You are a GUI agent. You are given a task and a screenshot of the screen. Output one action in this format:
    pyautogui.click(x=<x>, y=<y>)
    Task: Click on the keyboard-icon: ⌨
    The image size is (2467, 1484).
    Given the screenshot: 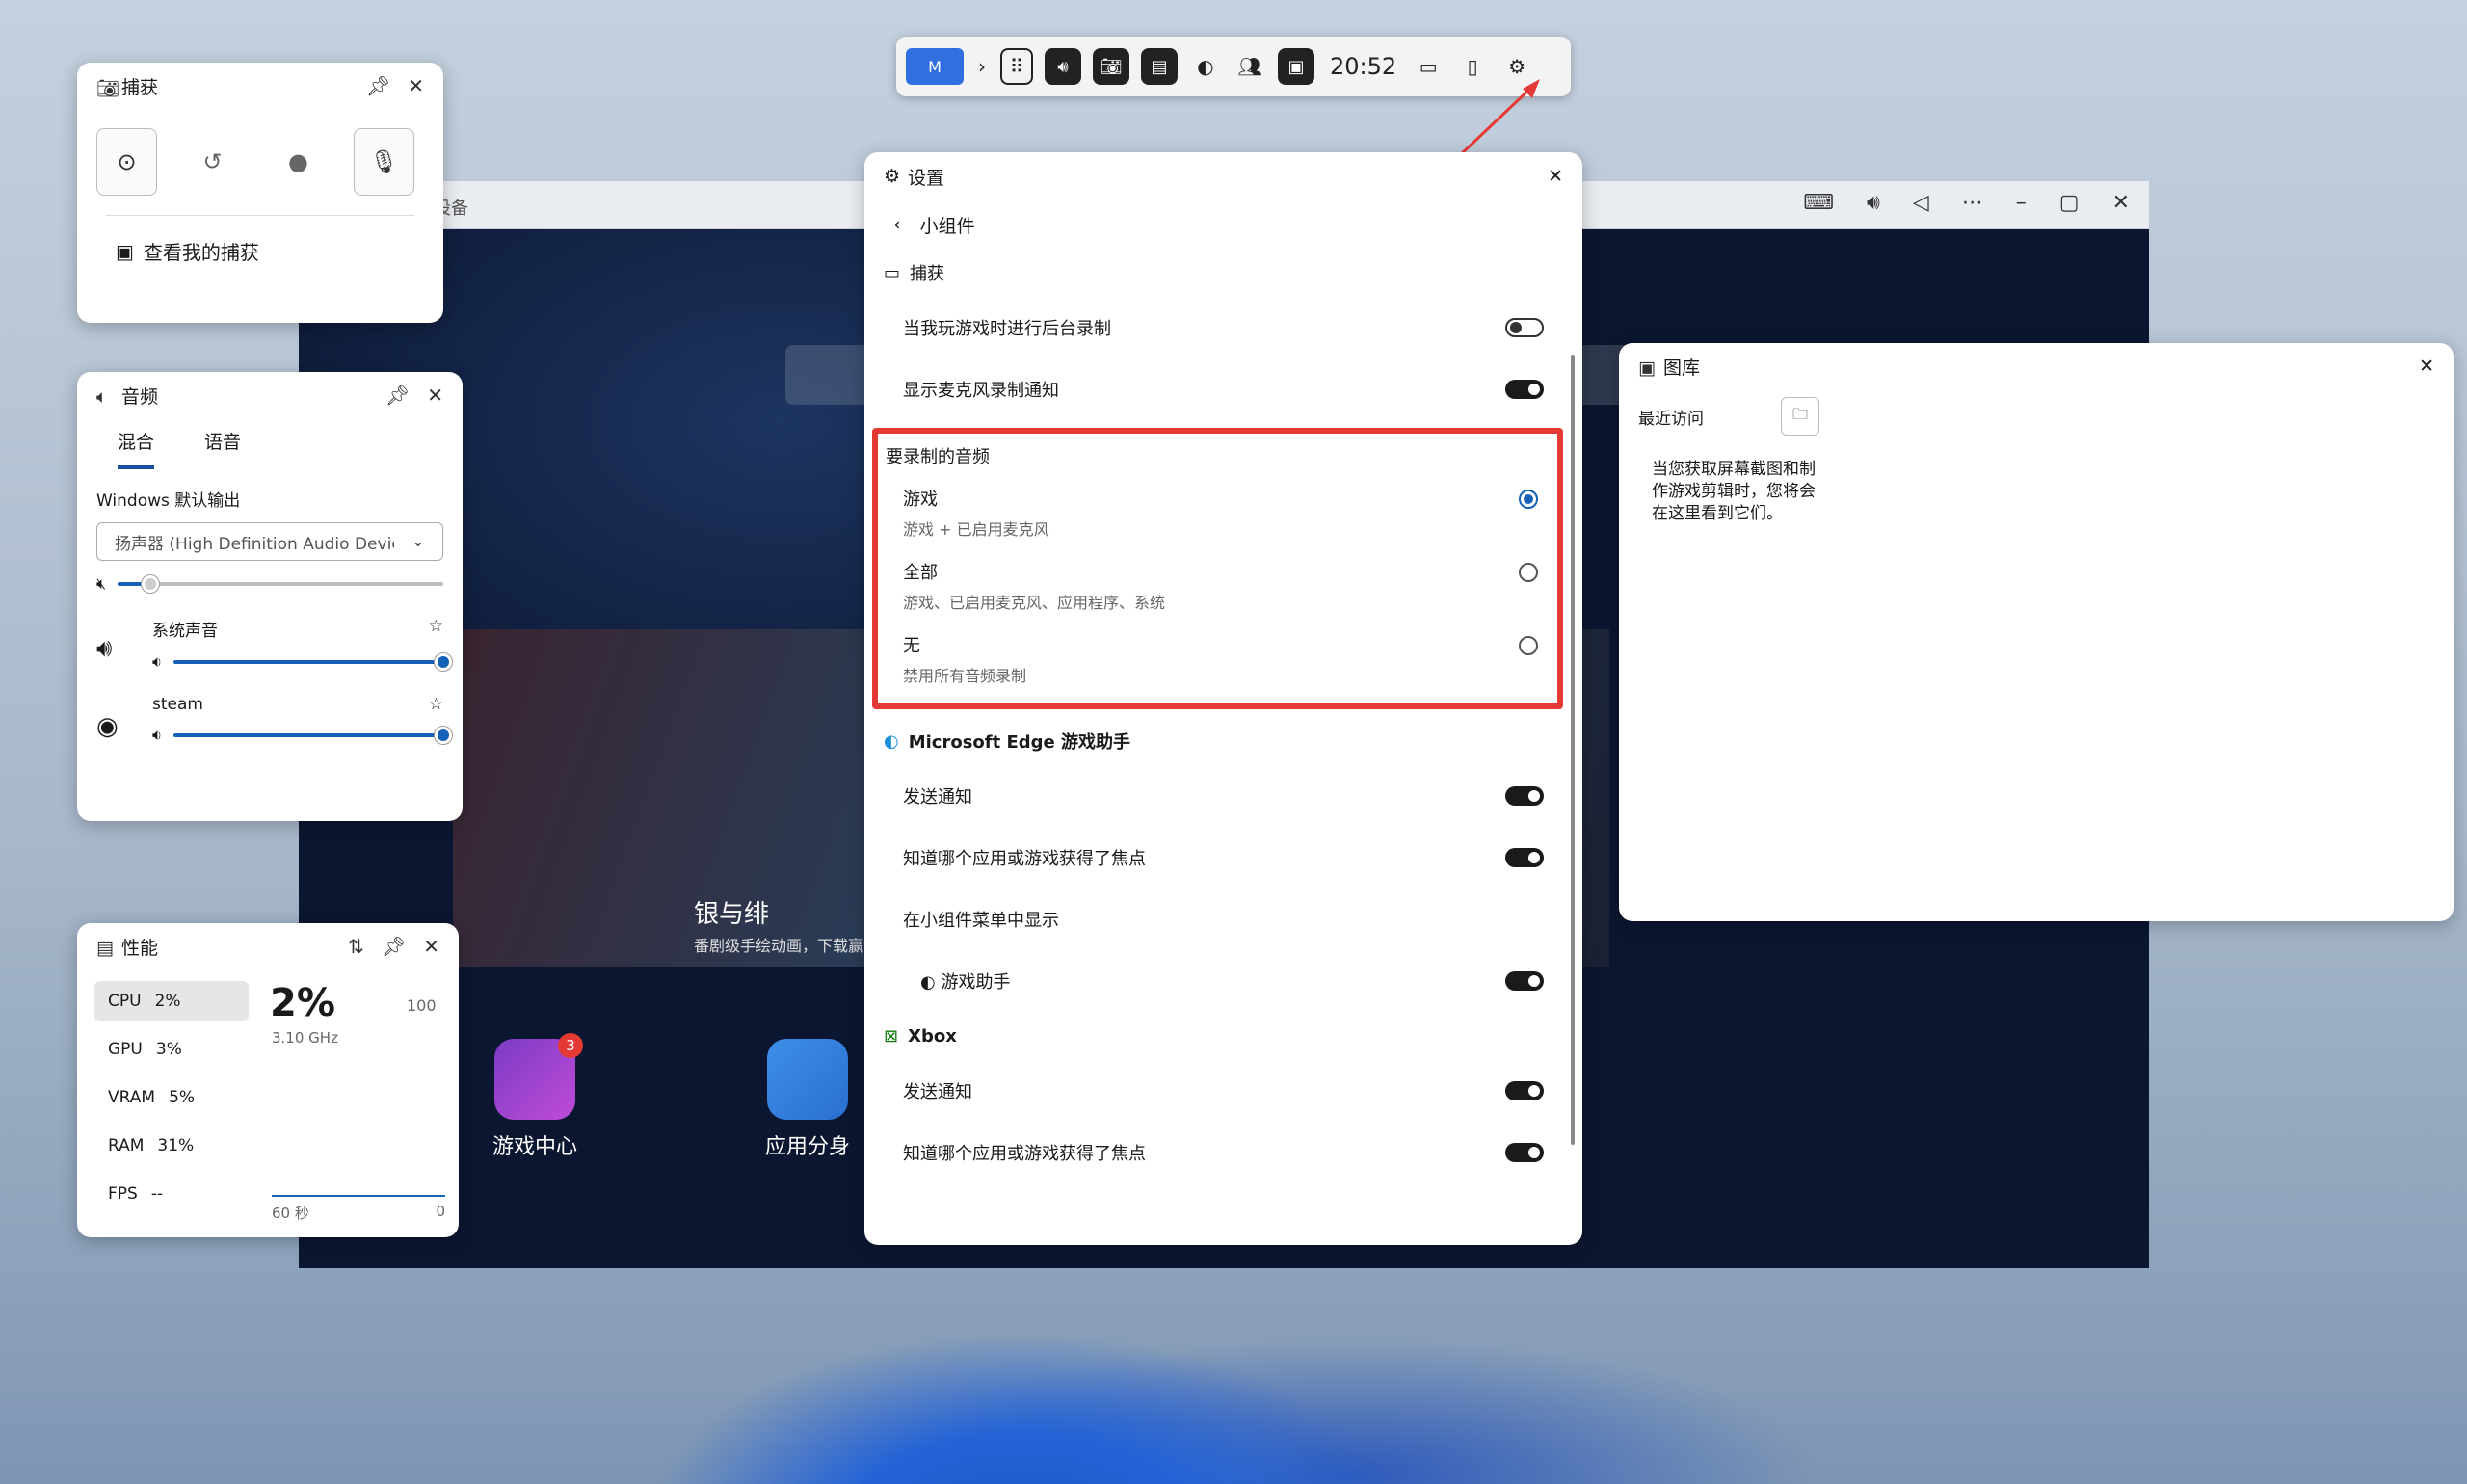 What is the action you would take?
    pyautogui.click(x=1818, y=203)
    